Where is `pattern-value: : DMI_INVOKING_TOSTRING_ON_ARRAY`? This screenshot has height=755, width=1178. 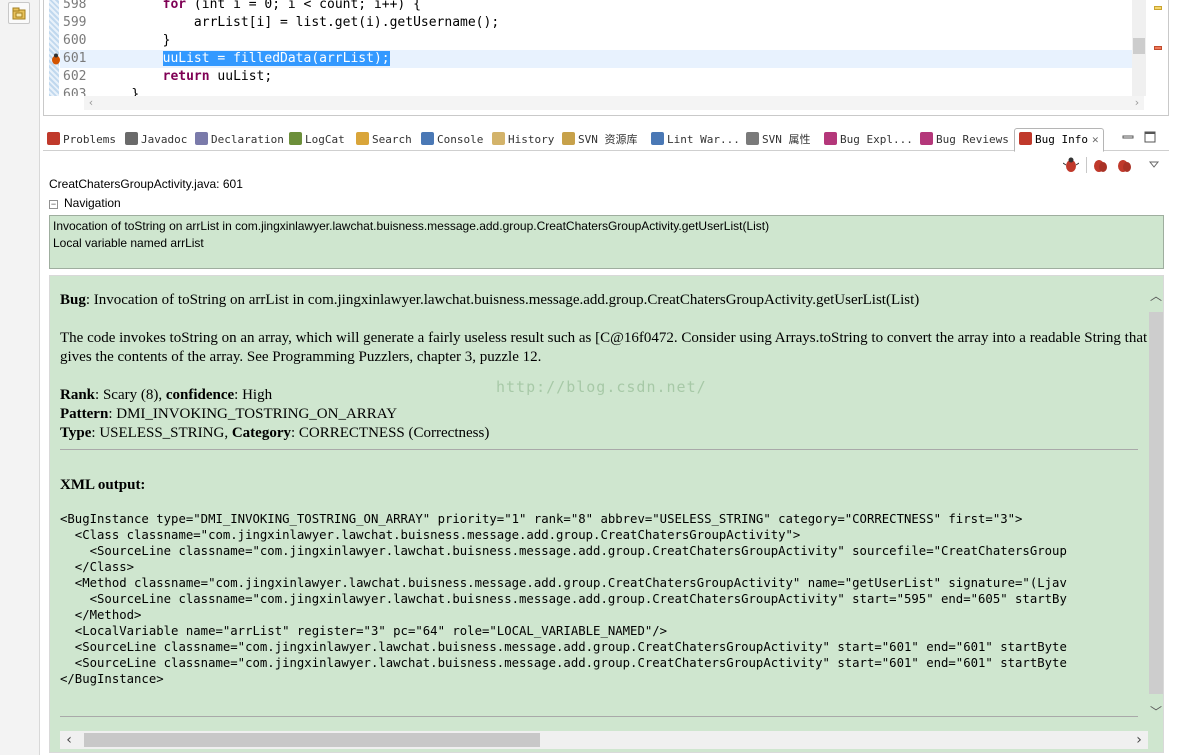
pattern-value: : DMI_INVOKING_TOSTRING_ON_ARRAY is located at coordinates (253, 414).